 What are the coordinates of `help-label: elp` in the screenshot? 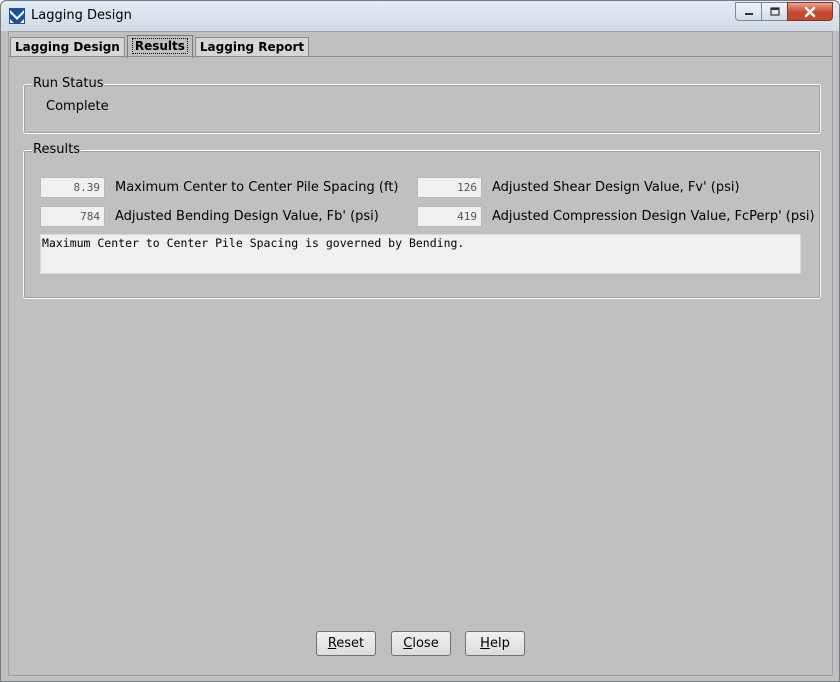 It's located at (499, 643).